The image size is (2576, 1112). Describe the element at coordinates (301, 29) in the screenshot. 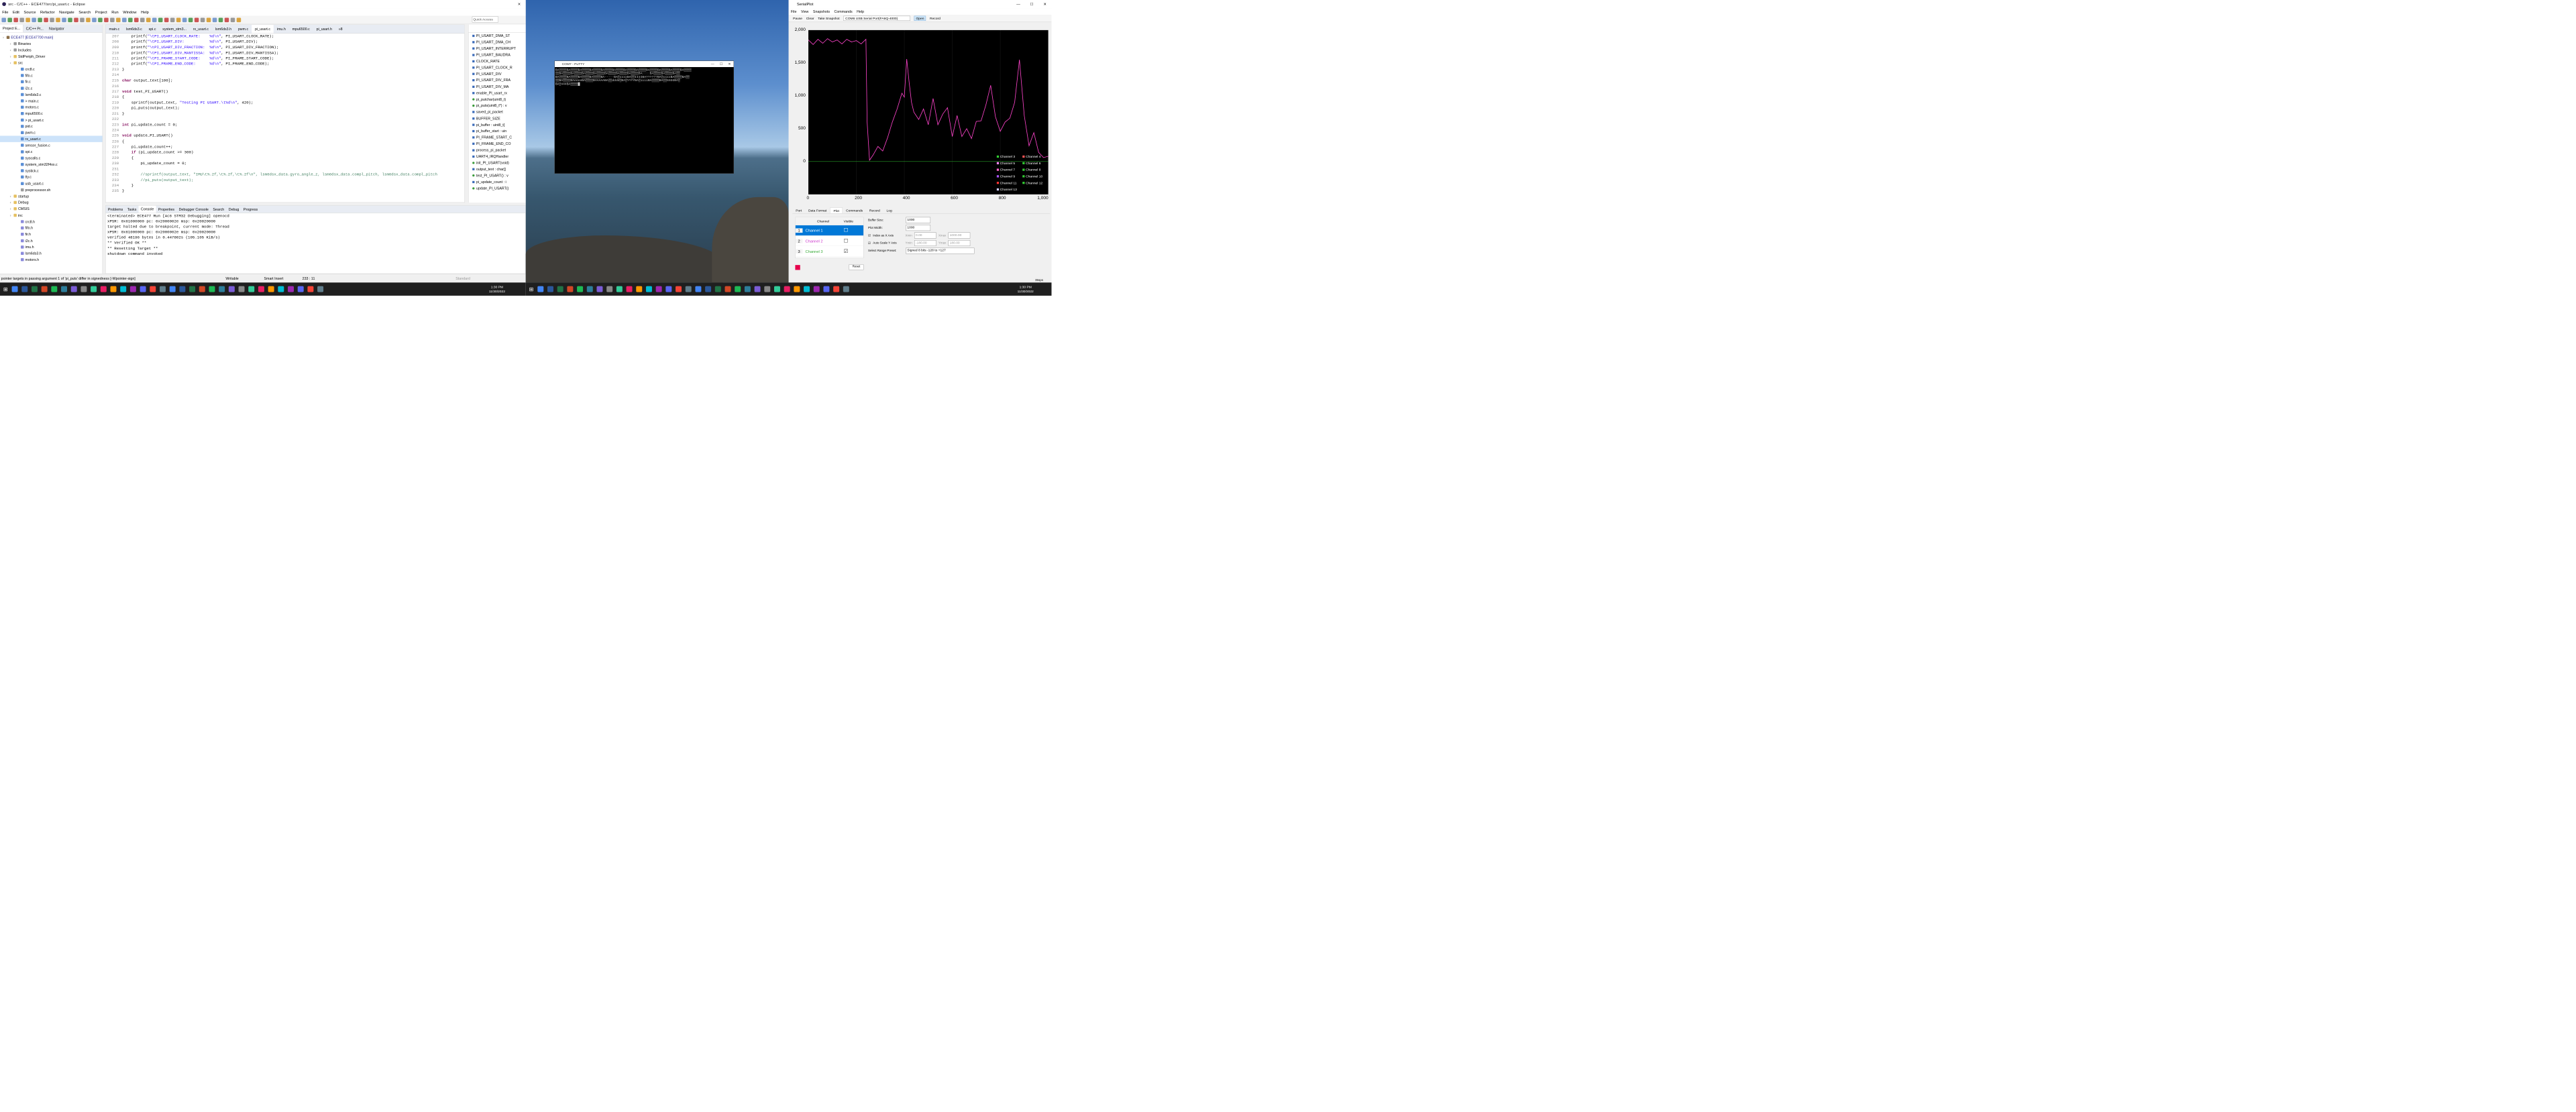

I see `editor-tab: mpu6500.c` at that location.